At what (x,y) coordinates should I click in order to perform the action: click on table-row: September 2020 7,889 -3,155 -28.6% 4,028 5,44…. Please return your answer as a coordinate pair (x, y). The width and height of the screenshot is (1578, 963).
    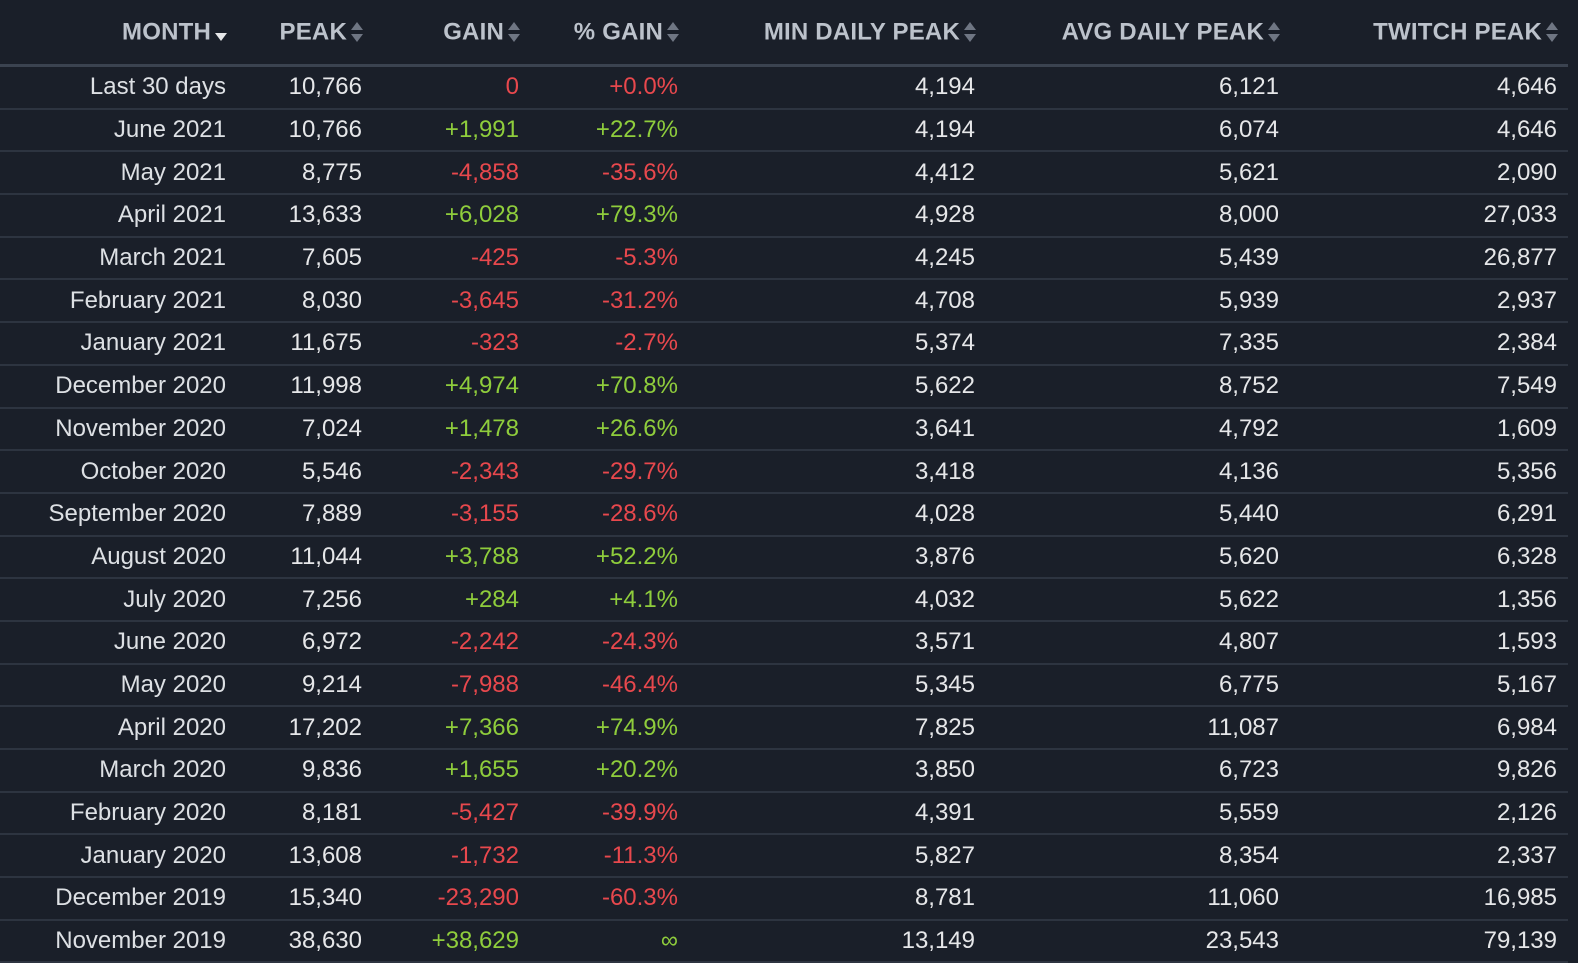
    Looking at the image, I should click on (784, 514).